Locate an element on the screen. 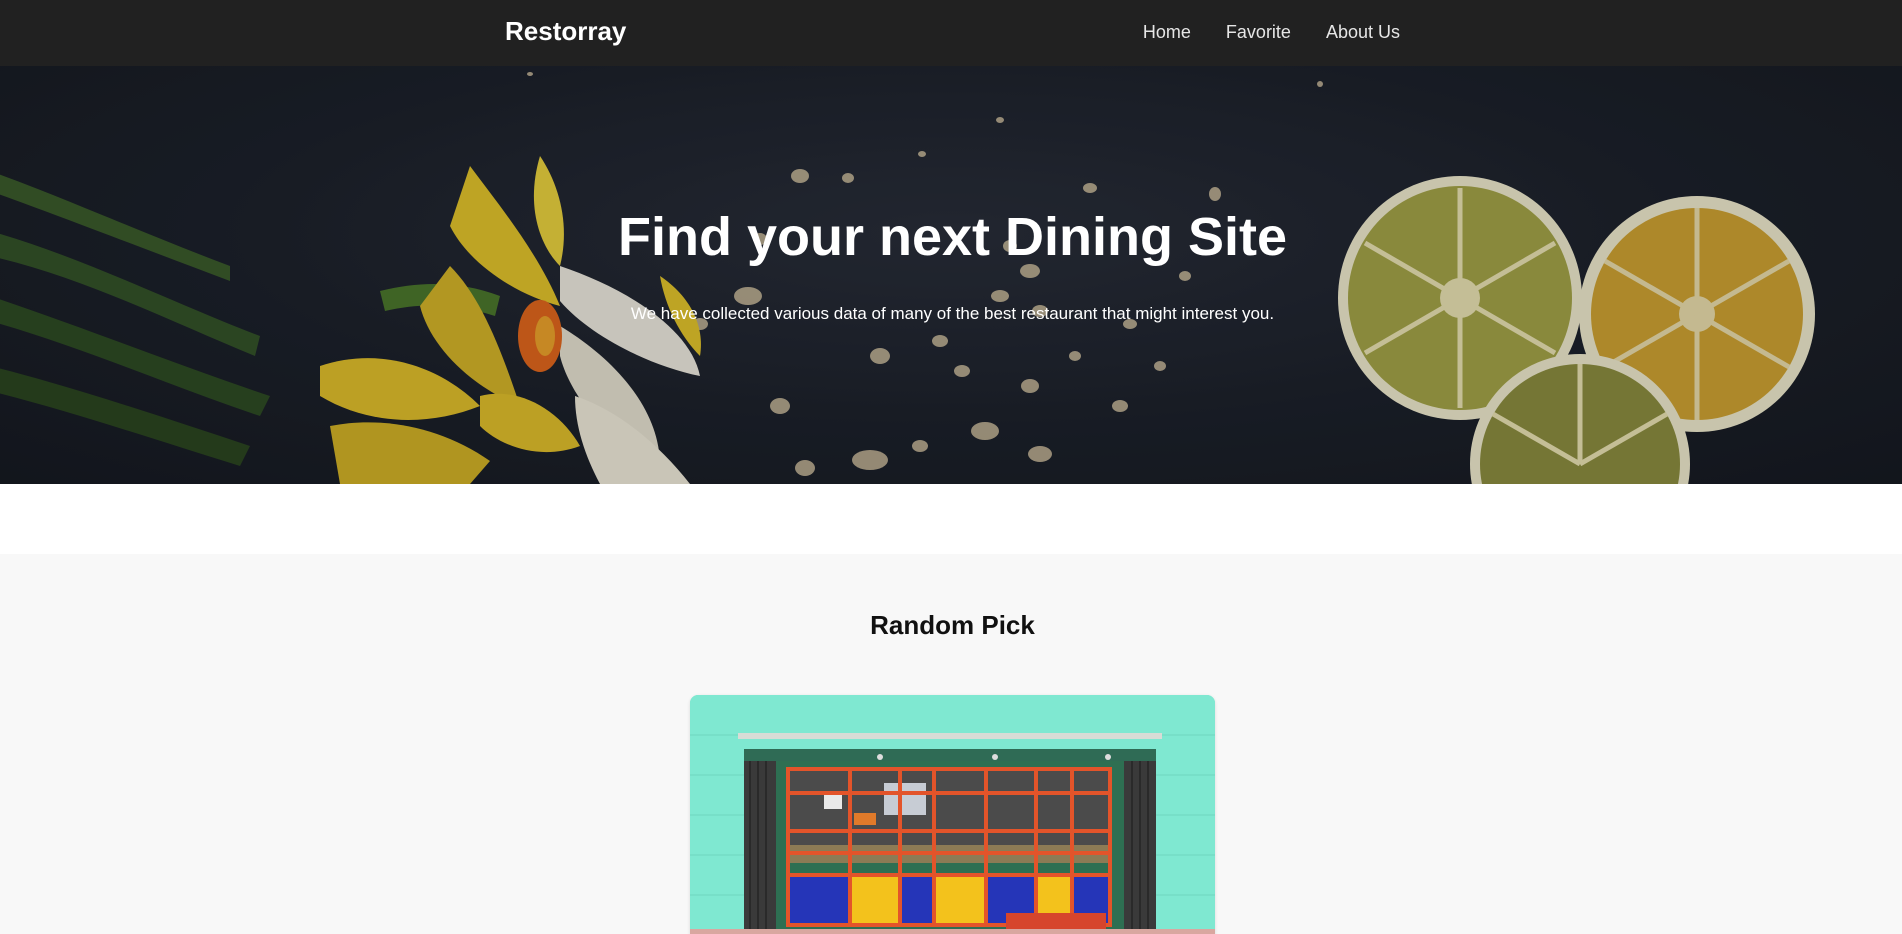  restaurant-image is located at coordinates (952, 814).